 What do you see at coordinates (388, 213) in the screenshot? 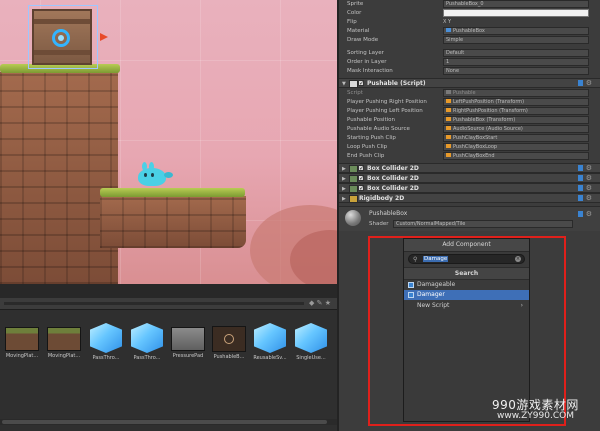
I see `material-name: PushableBox` at bounding box center [388, 213].